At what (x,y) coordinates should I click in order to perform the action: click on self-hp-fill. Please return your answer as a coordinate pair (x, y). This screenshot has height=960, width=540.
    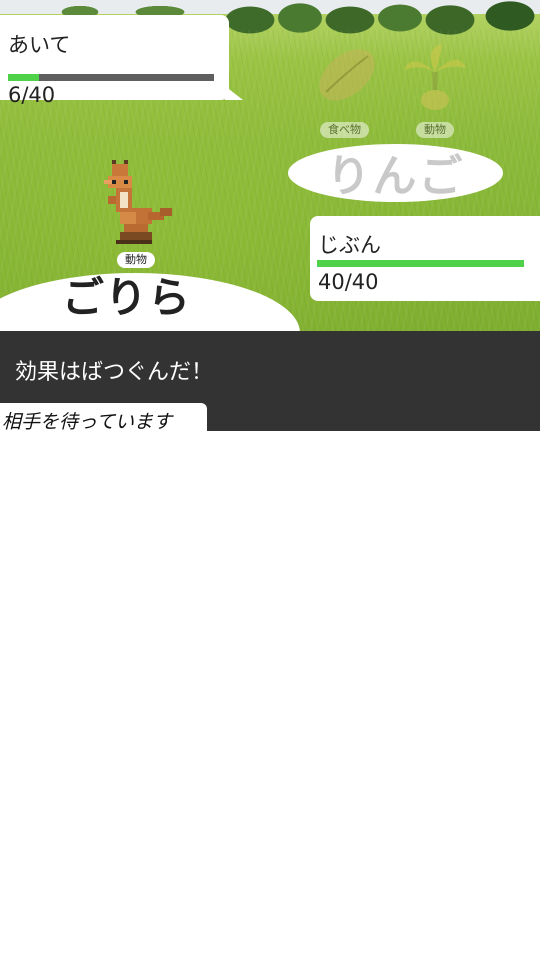
    Looking at the image, I should click on (420, 263).